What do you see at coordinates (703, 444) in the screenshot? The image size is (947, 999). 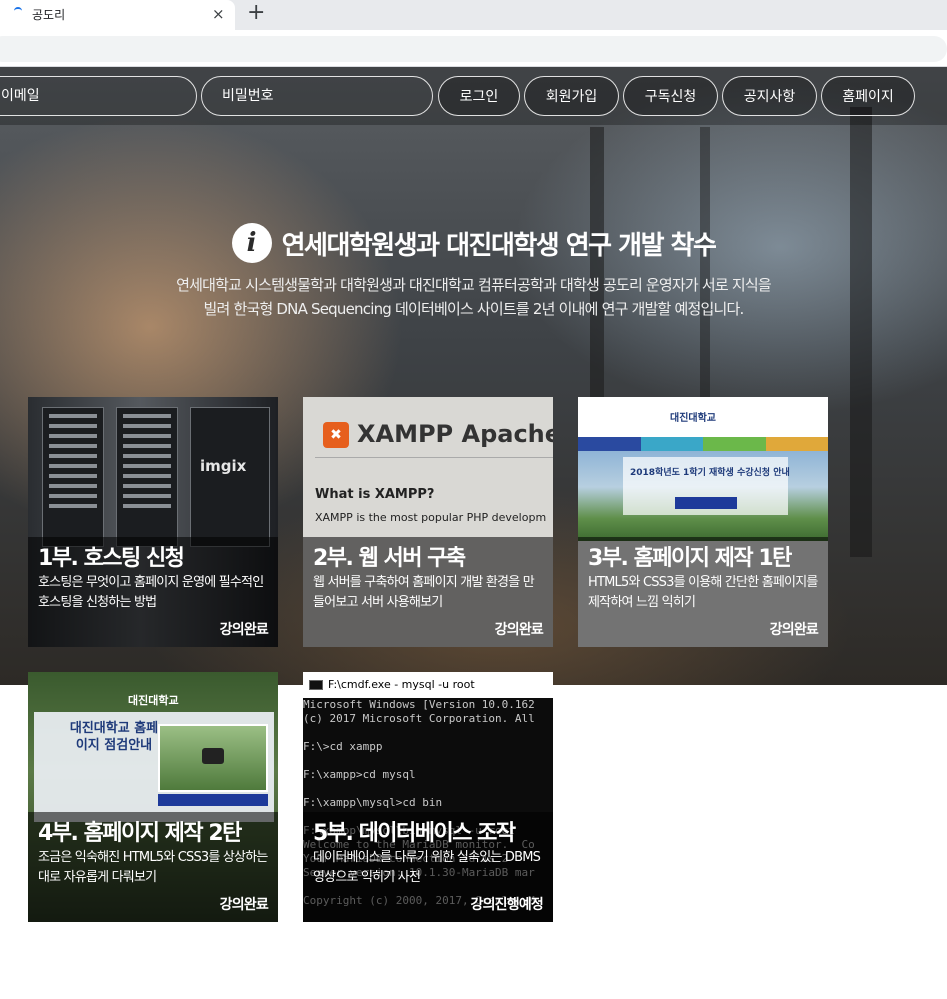 I see `site-nav-image` at bounding box center [703, 444].